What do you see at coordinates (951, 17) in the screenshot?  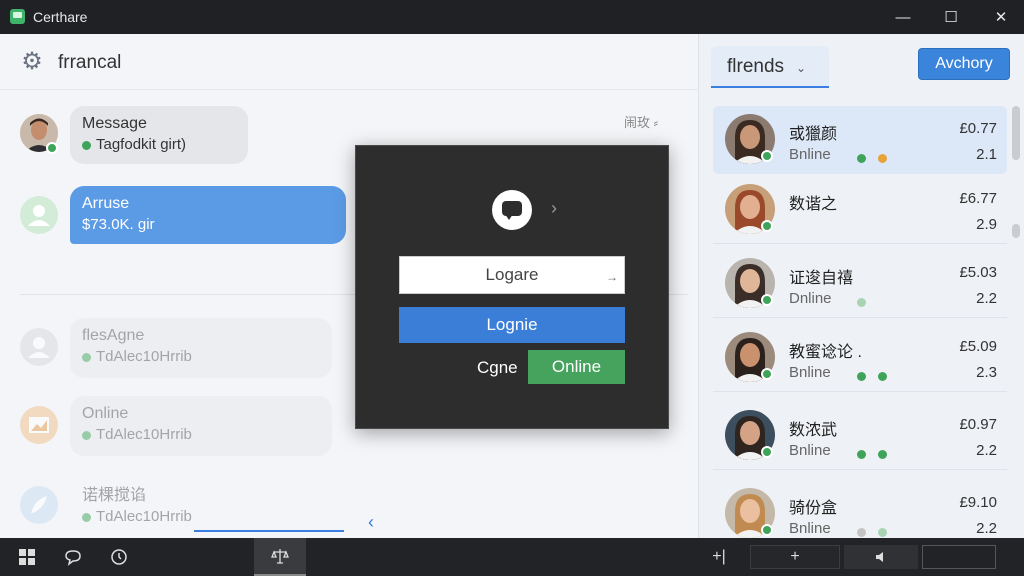 I see `maximize-icon: ☐` at bounding box center [951, 17].